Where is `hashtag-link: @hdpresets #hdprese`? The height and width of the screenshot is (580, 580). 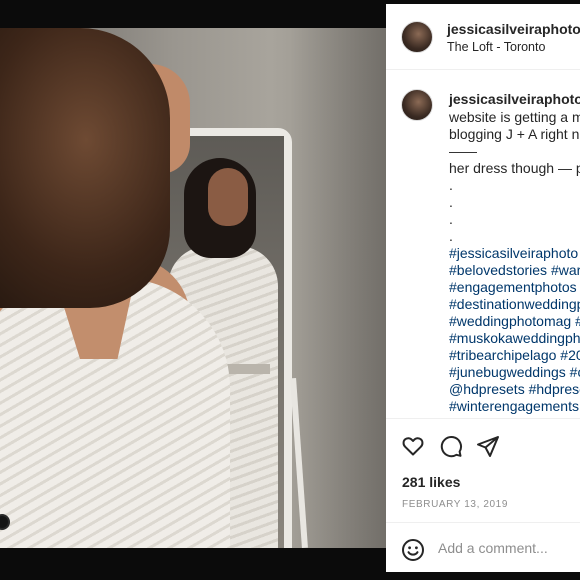
hashtag-link: @hdpresets #hdprese is located at coordinates (514, 389).